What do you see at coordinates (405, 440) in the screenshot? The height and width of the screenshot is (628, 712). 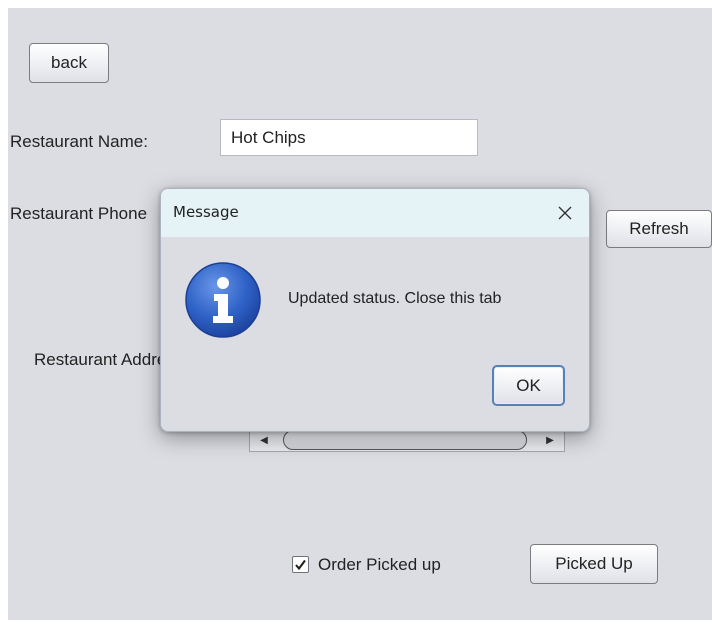 I see `scroll-thumb` at bounding box center [405, 440].